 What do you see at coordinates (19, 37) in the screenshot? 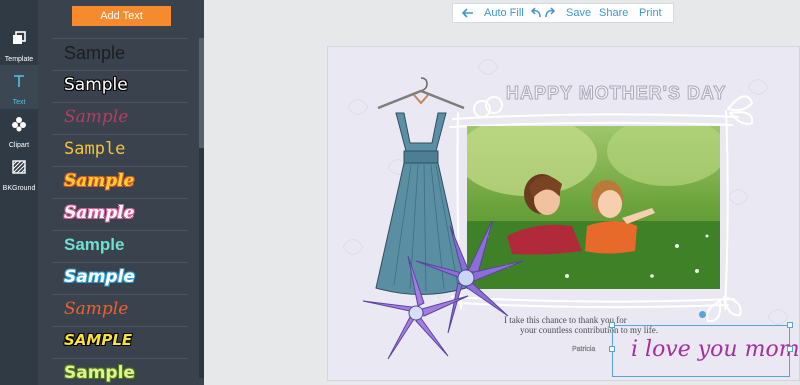
I see `template-icon` at bounding box center [19, 37].